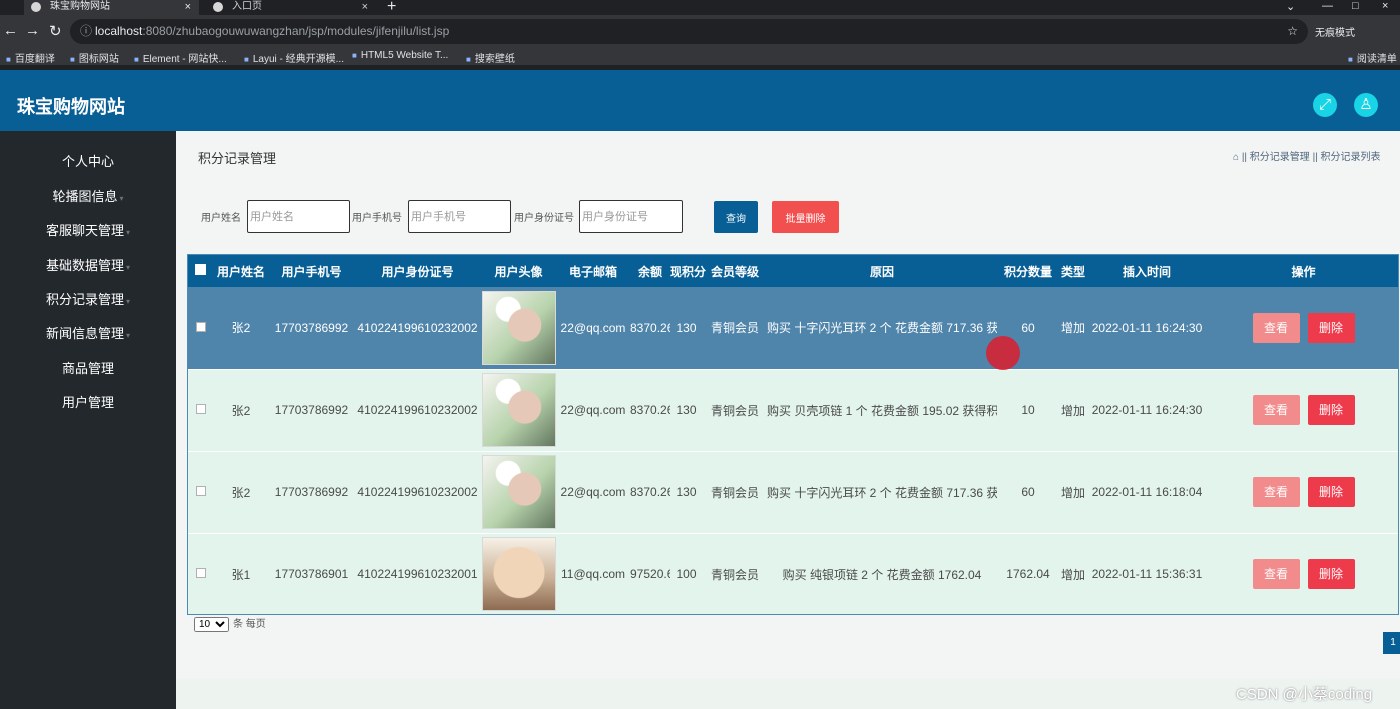 The height and width of the screenshot is (709, 1400). I want to click on balance-cell: 97520.6, so click(650, 574).